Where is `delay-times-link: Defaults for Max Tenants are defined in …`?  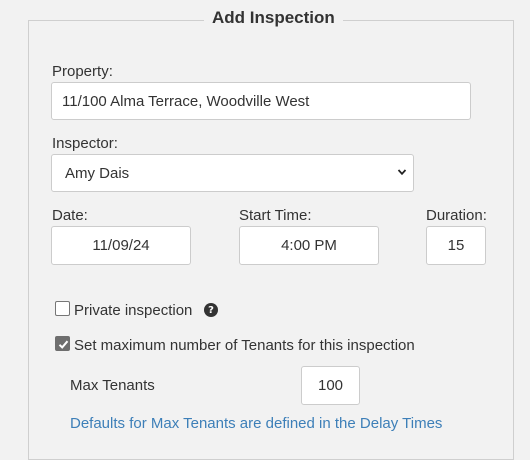
delay-times-link: Defaults for Max Tenants are defined in … is located at coordinates (256, 423).